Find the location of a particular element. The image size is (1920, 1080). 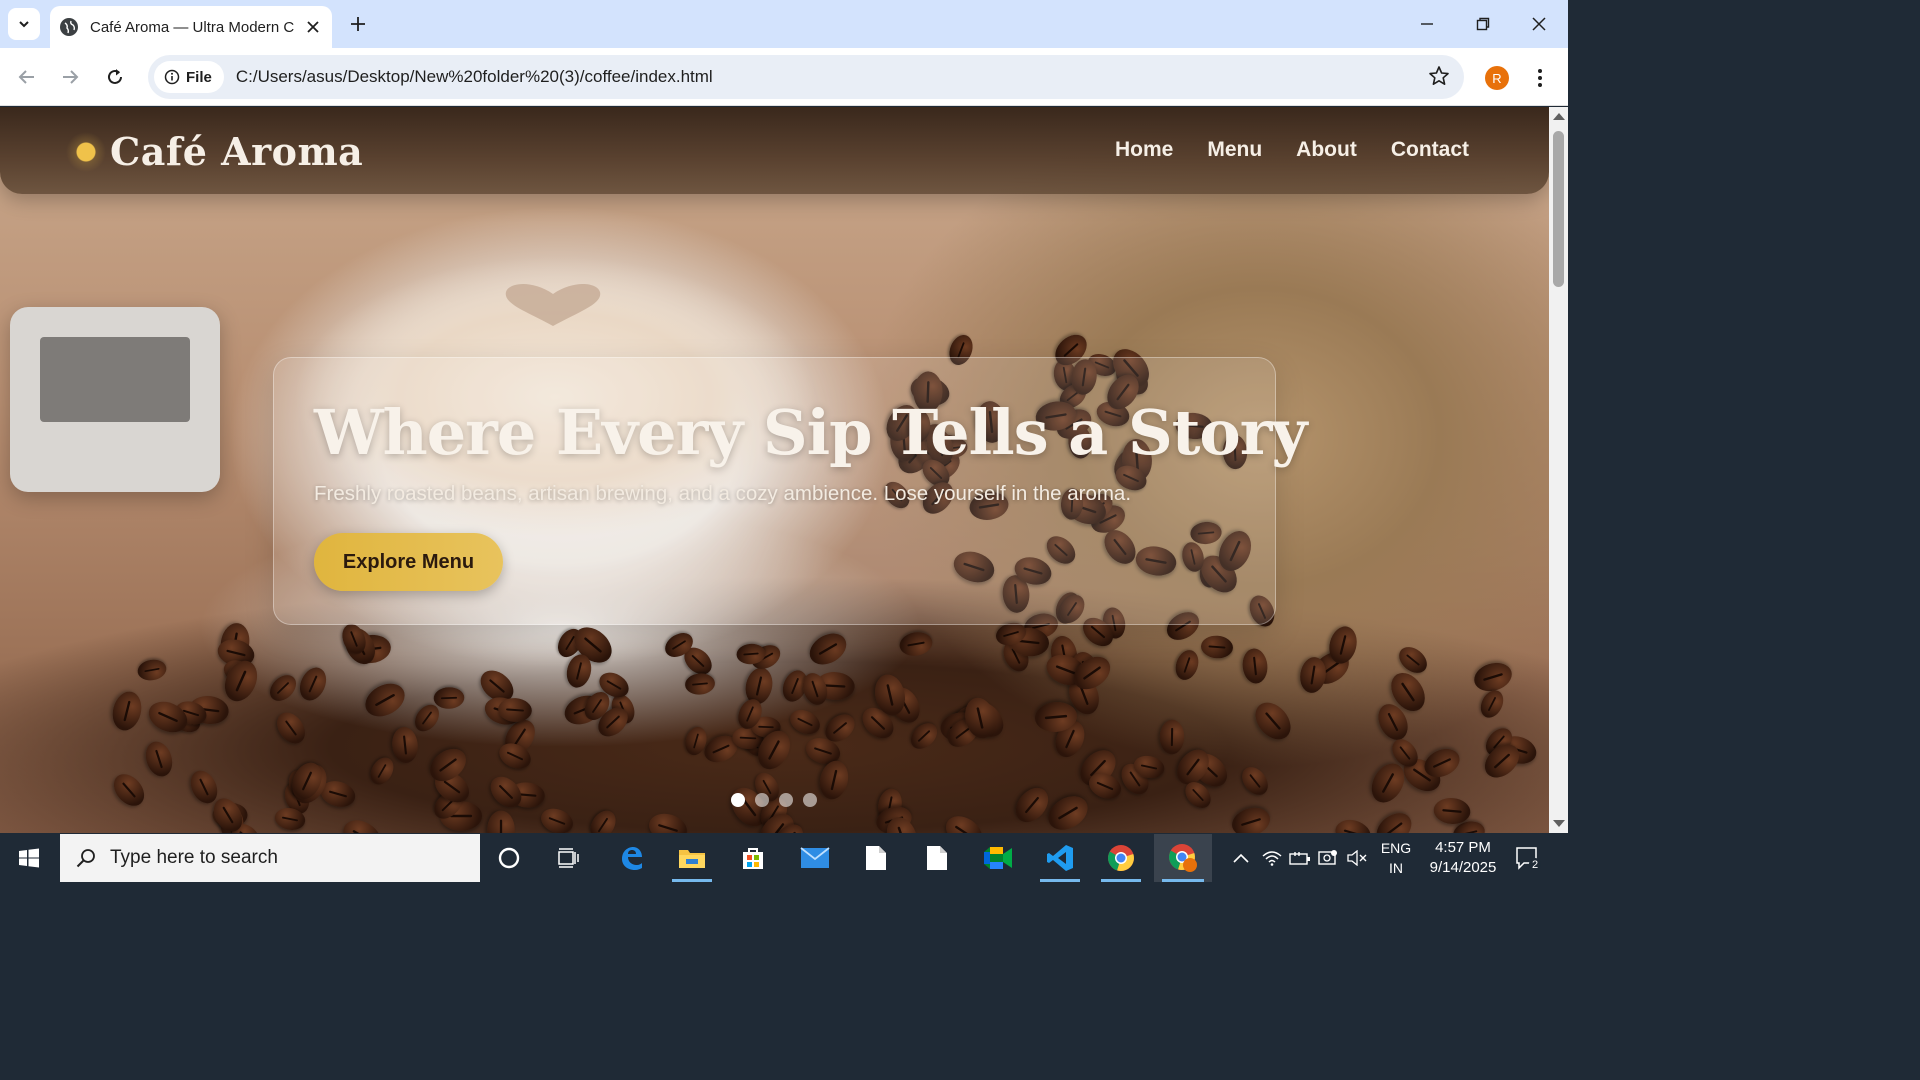

nav-link-about: About is located at coordinates (1326, 150).